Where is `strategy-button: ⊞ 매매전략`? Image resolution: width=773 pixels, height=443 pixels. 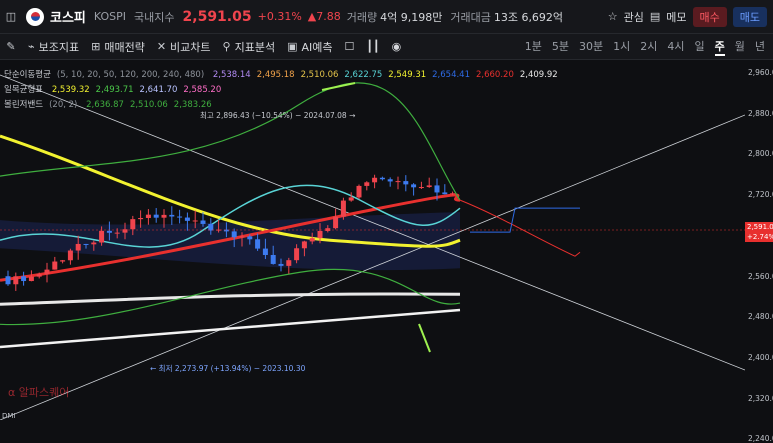 strategy-button: ⊞ 매매전략 is located at coordinates (118, 47).